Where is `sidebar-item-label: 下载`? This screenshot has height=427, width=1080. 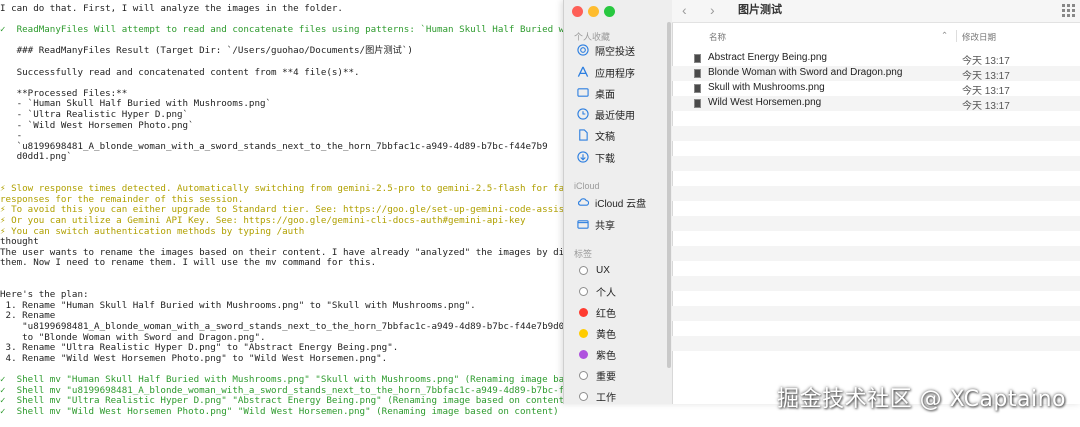
sidebar-item-label: 下载 is located at coordinates (605, 159).